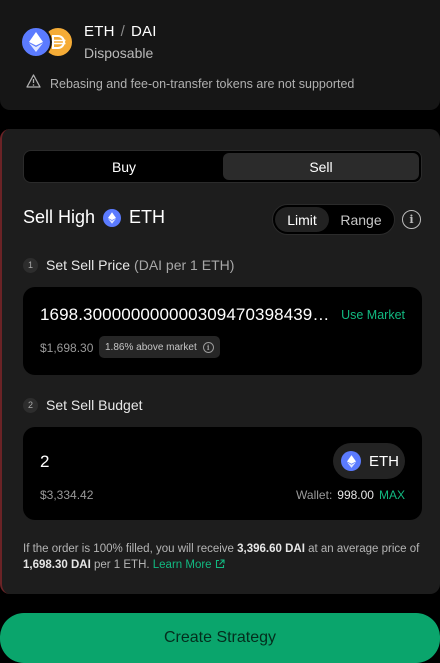  I want to click on section-title: Sell High ETH, so click(94, 217).